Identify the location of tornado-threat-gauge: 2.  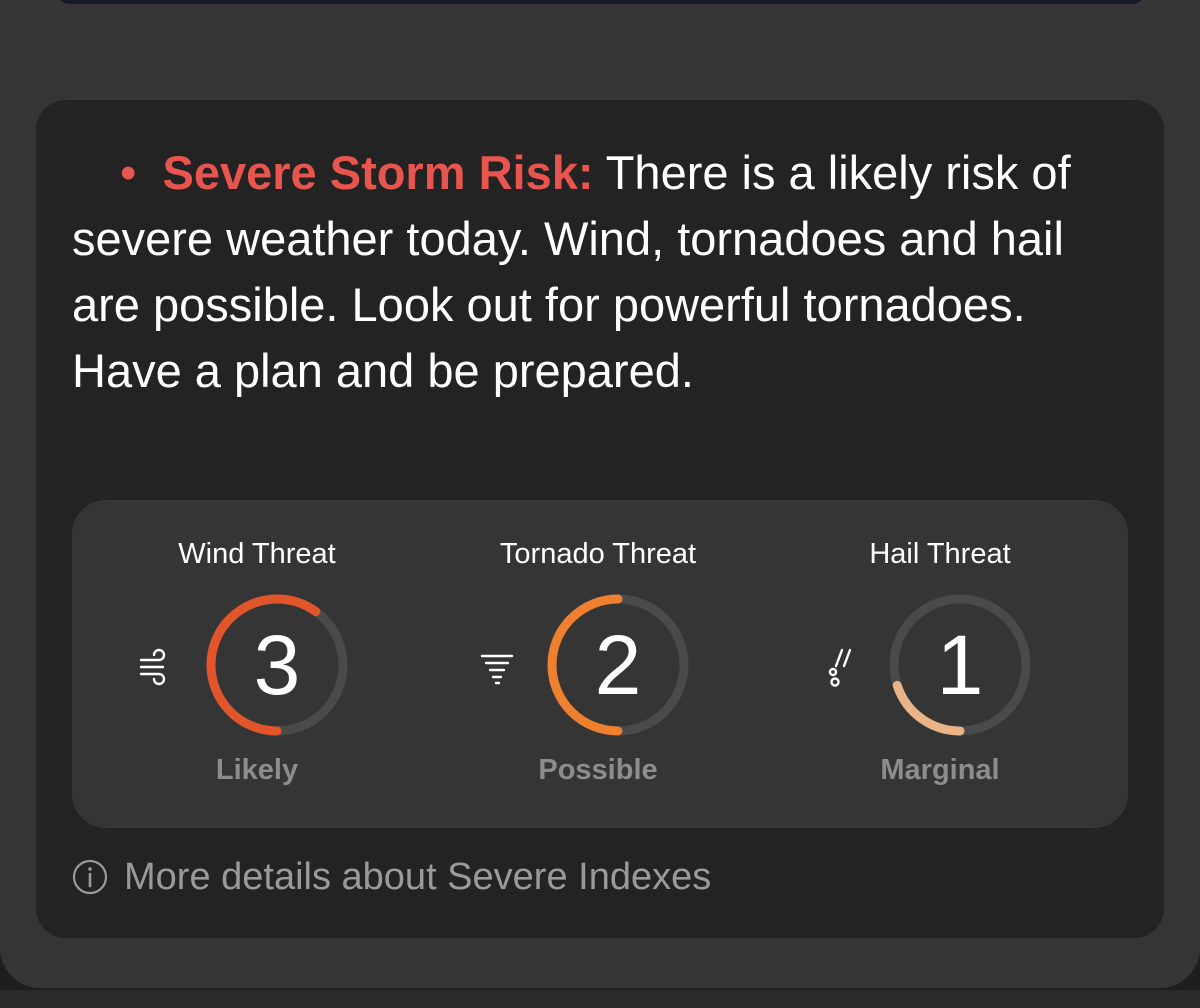
(618, 665).